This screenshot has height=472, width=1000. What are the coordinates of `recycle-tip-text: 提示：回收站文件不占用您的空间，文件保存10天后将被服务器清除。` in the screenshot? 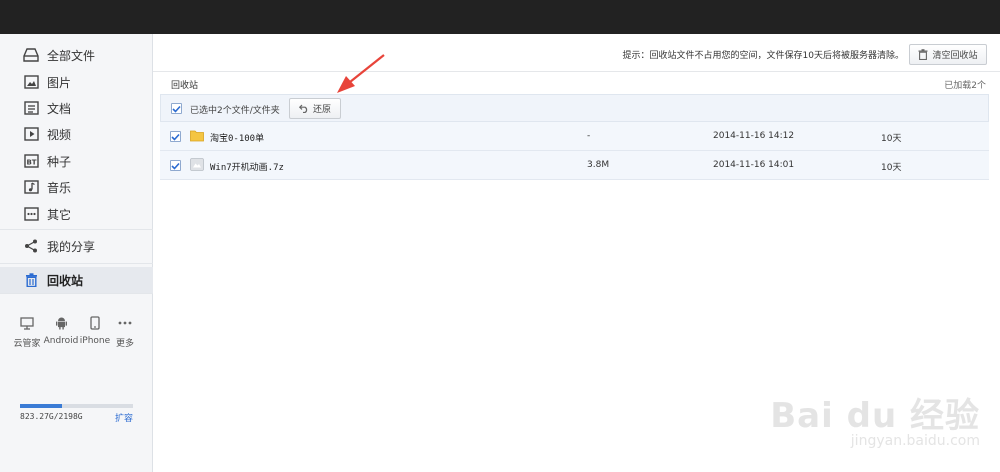 It's located at (763, 56).